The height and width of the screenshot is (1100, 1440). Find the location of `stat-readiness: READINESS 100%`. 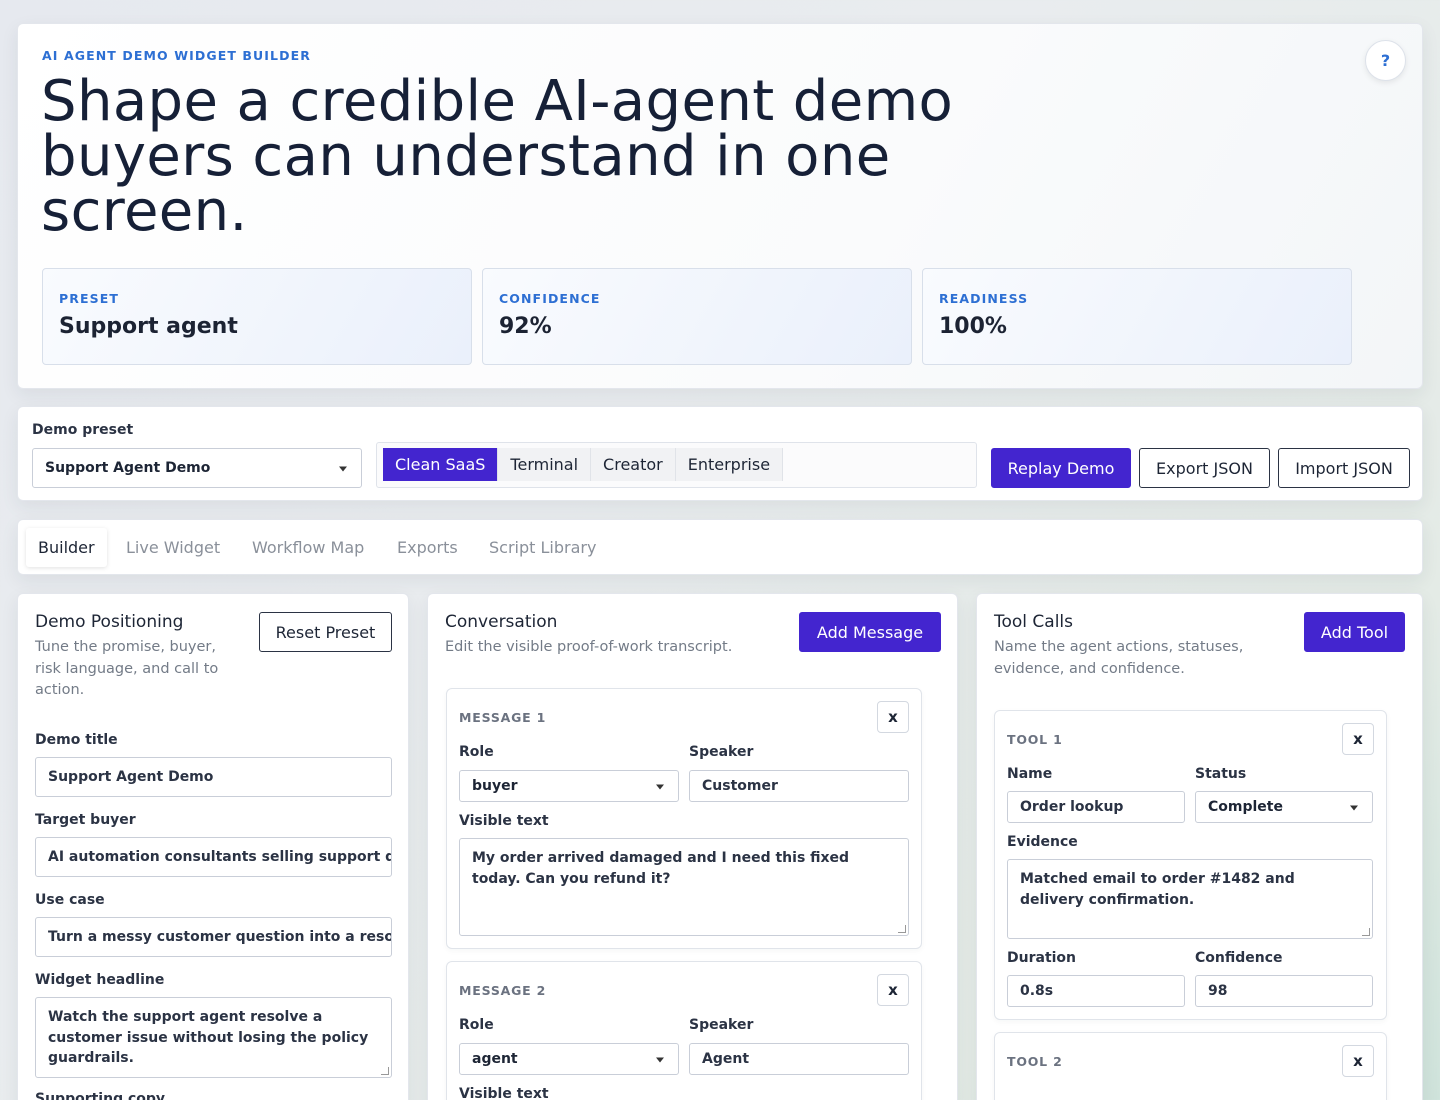

stat-readiness: READINESS 100% is located at coordinates (1137, 316).